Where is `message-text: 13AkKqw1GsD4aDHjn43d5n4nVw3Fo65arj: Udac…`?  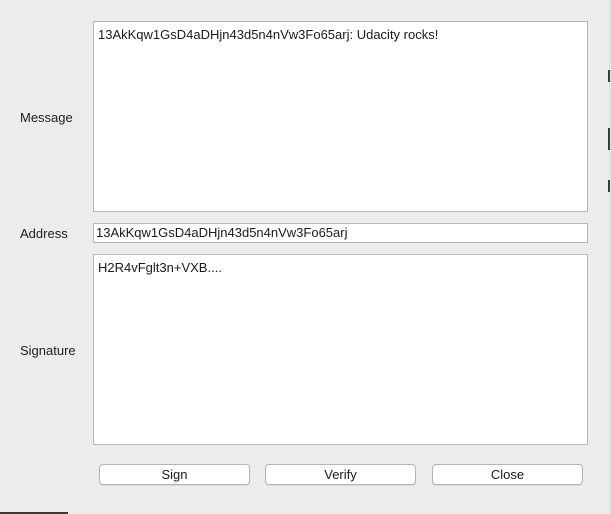
message-text: 13AkKqw1GsD4aDHjn43d5n4nVw3Fo65arj: Udac… is located at coordinates (268, 34).